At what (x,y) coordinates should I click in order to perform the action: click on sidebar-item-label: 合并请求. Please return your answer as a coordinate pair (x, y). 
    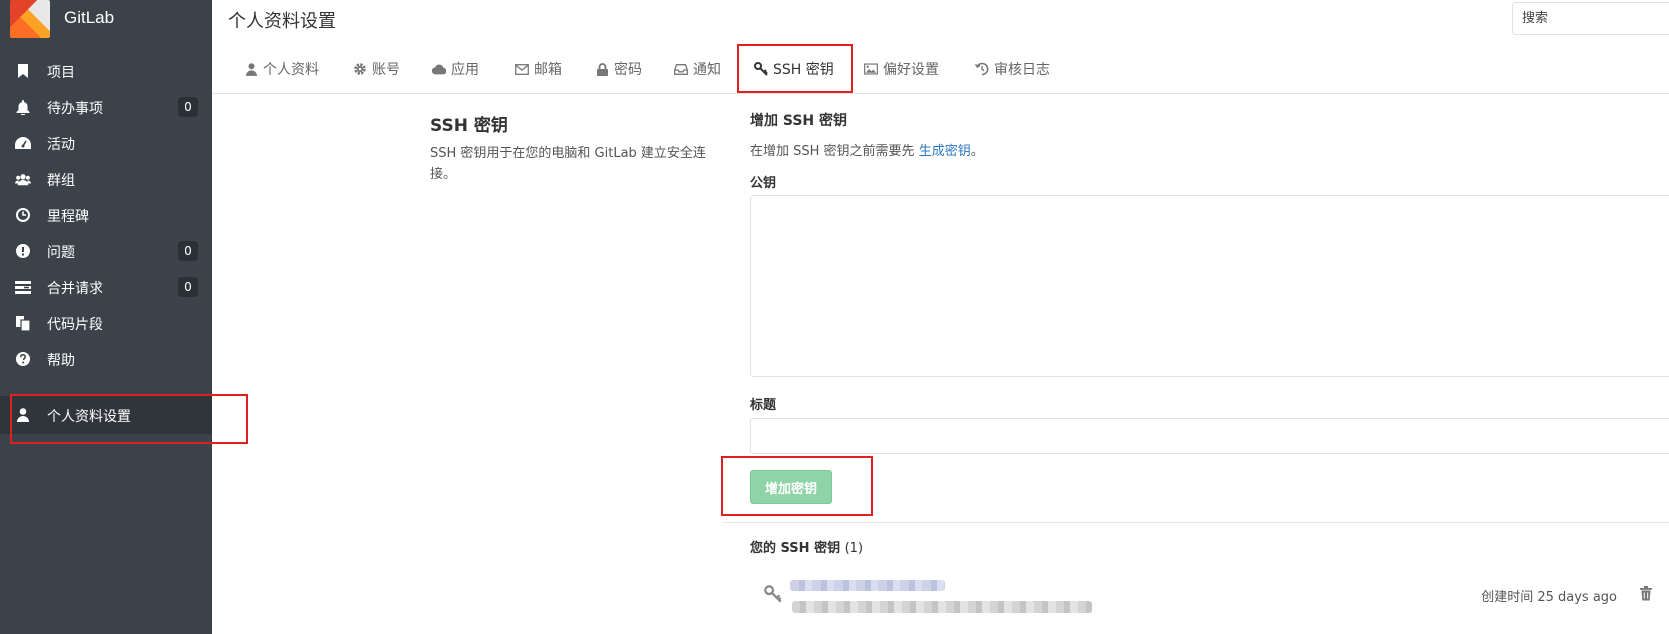
    Looking at the image, I should click on (75, 289).